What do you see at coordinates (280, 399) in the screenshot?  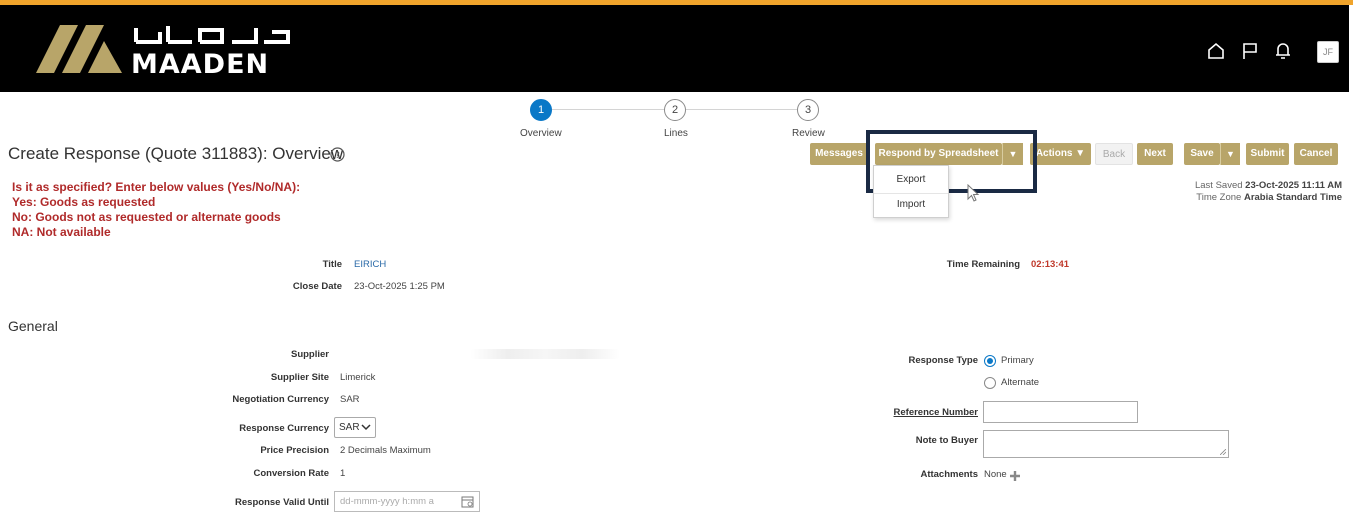 I see `negotiation-currency-label: Negotiation Currency` at bounding box center [280, 399].